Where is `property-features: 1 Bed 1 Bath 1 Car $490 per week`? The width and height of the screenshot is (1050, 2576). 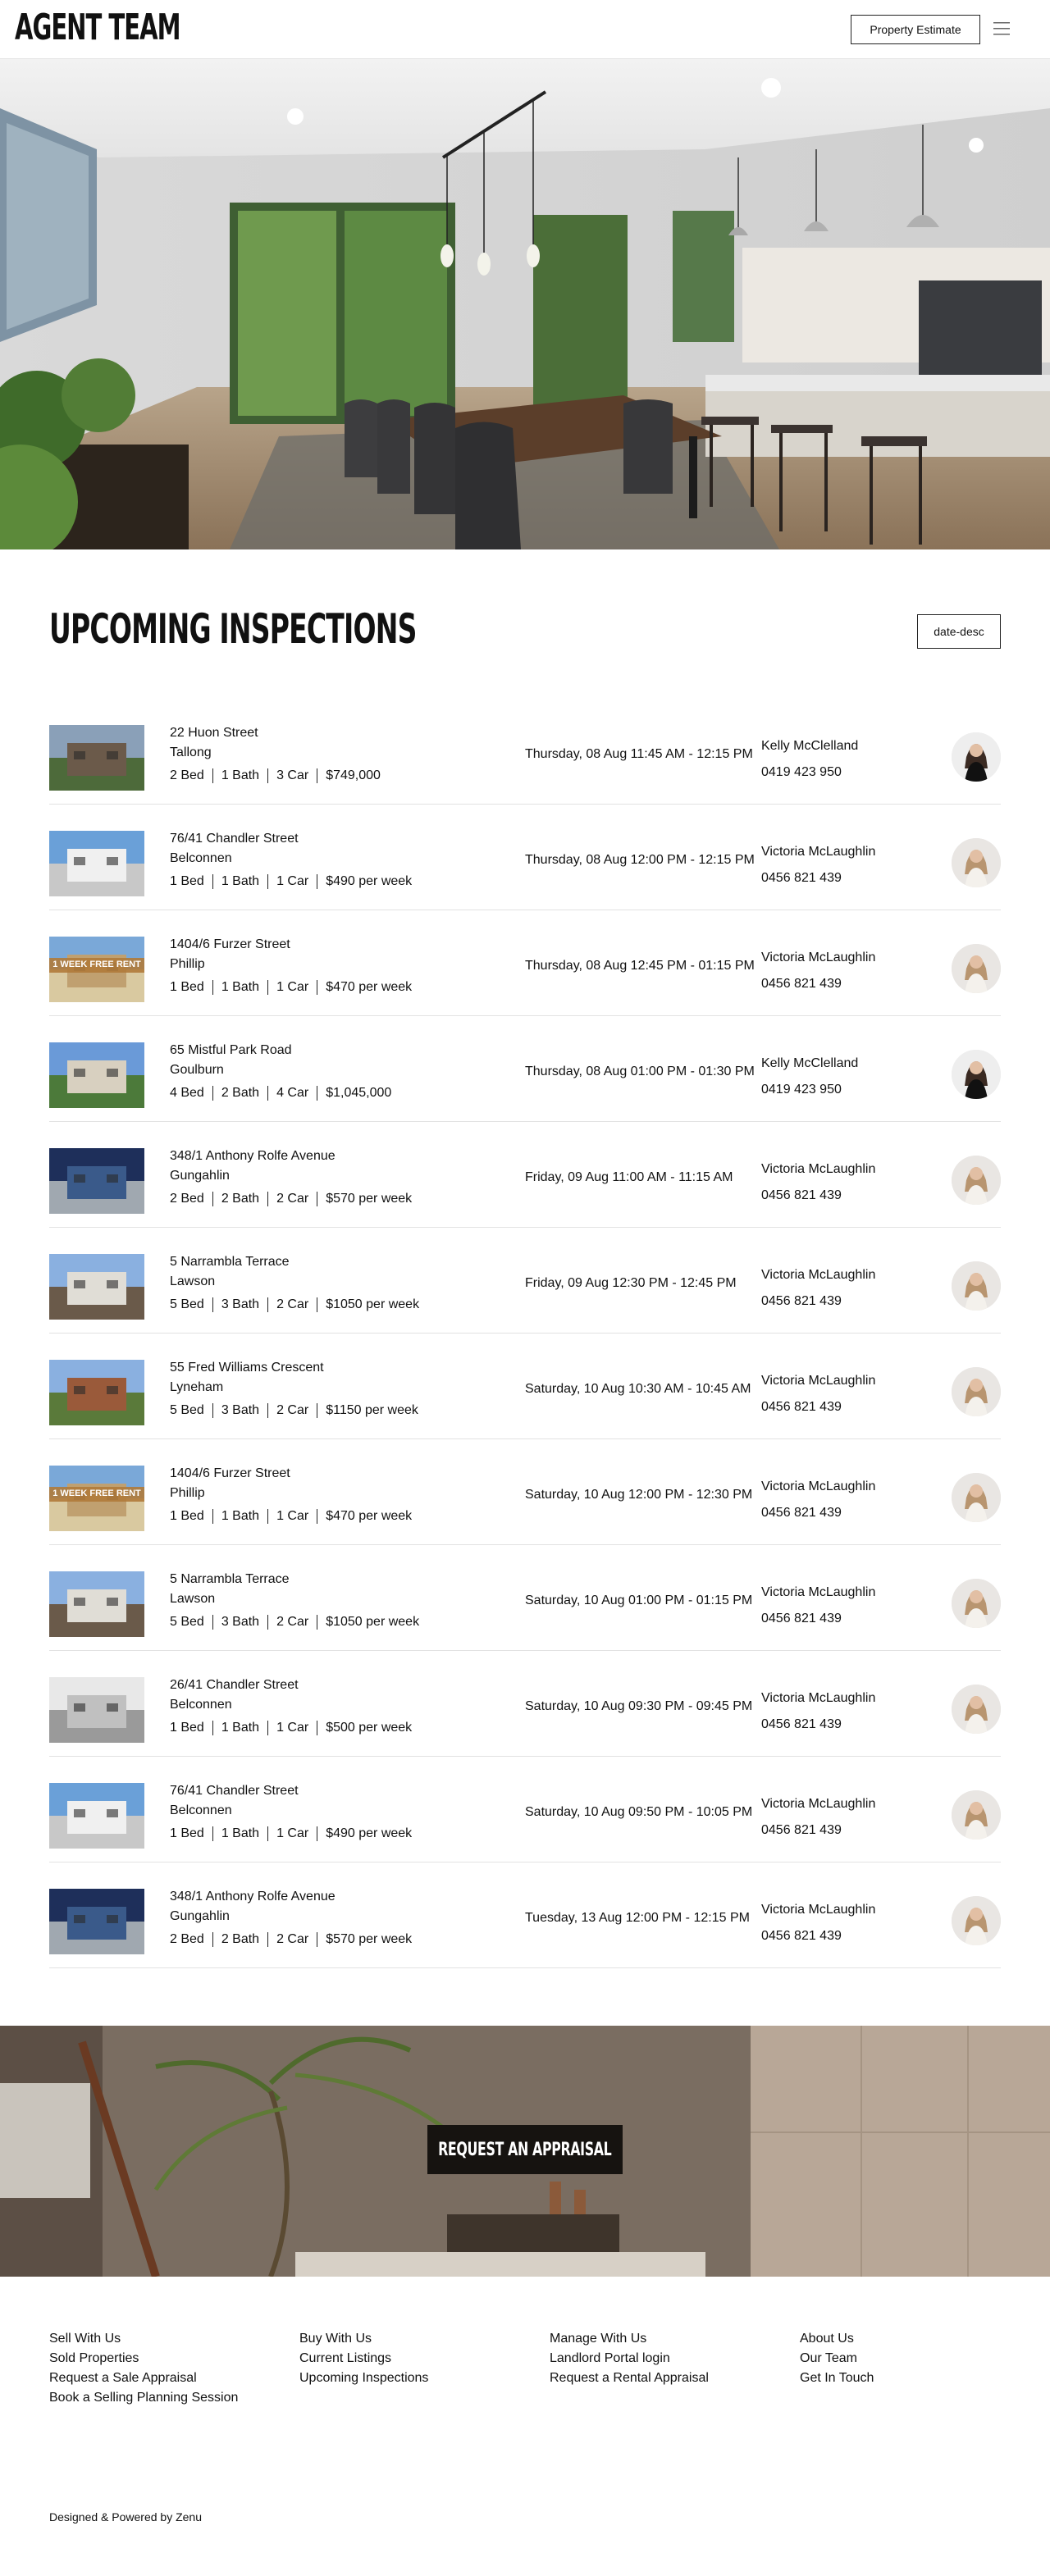
property-features: 1 Bed 1 Bath 1 Car $490 per week is located at coordinates (291, 881).